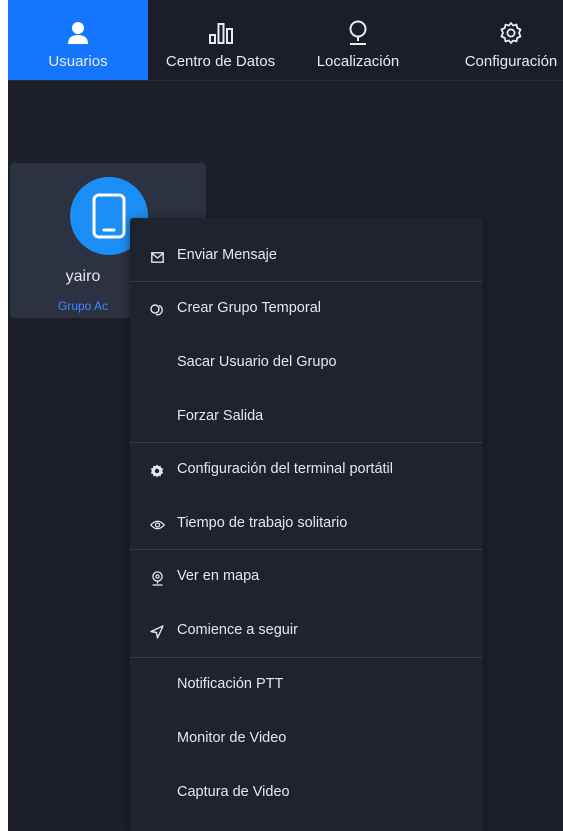 The width and height of the screenshot is (563, 831). I want to click on menu-item-forzar-salida: Forzar Salida, so click(306, 418).